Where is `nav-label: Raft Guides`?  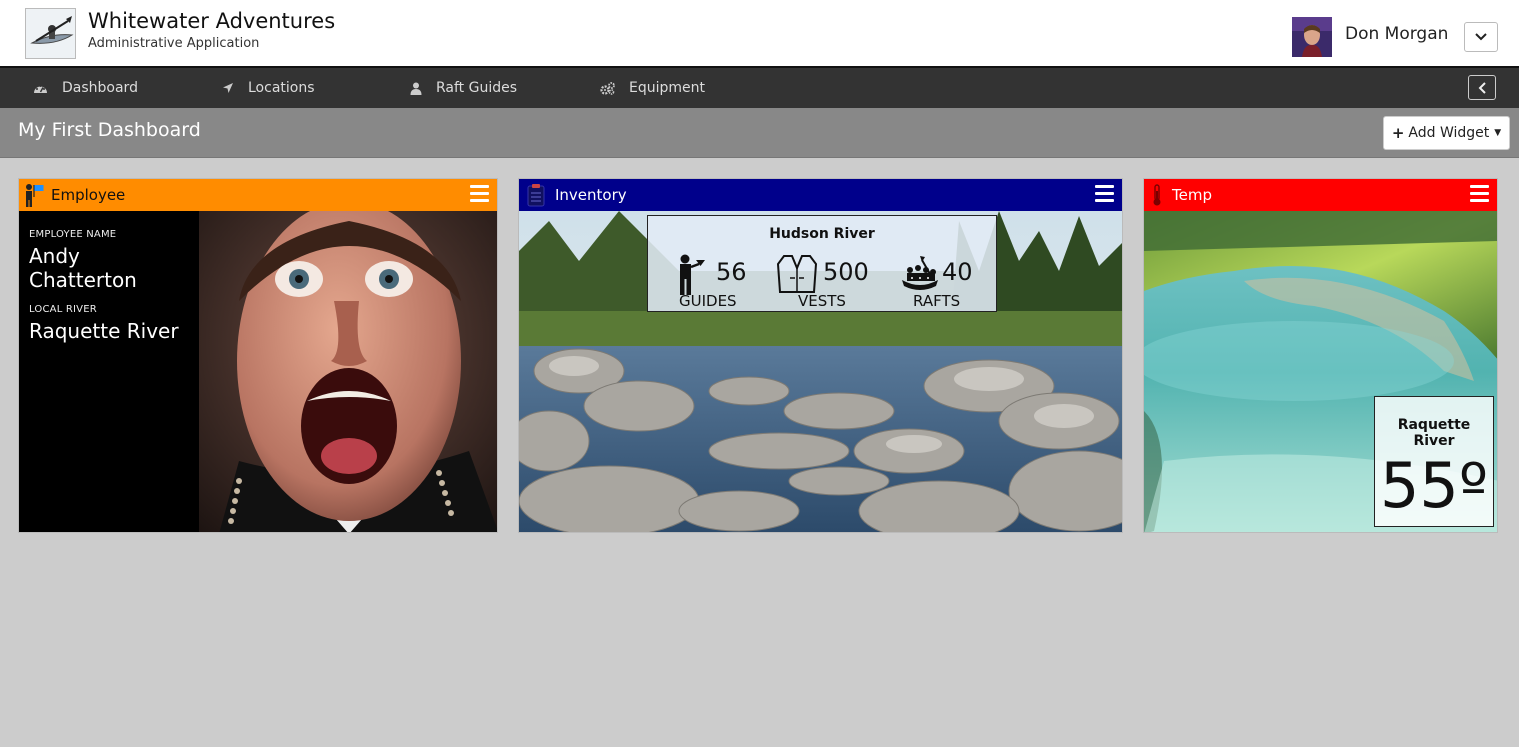
nav-label: Raft Guides is located at coordinates (477, 88).